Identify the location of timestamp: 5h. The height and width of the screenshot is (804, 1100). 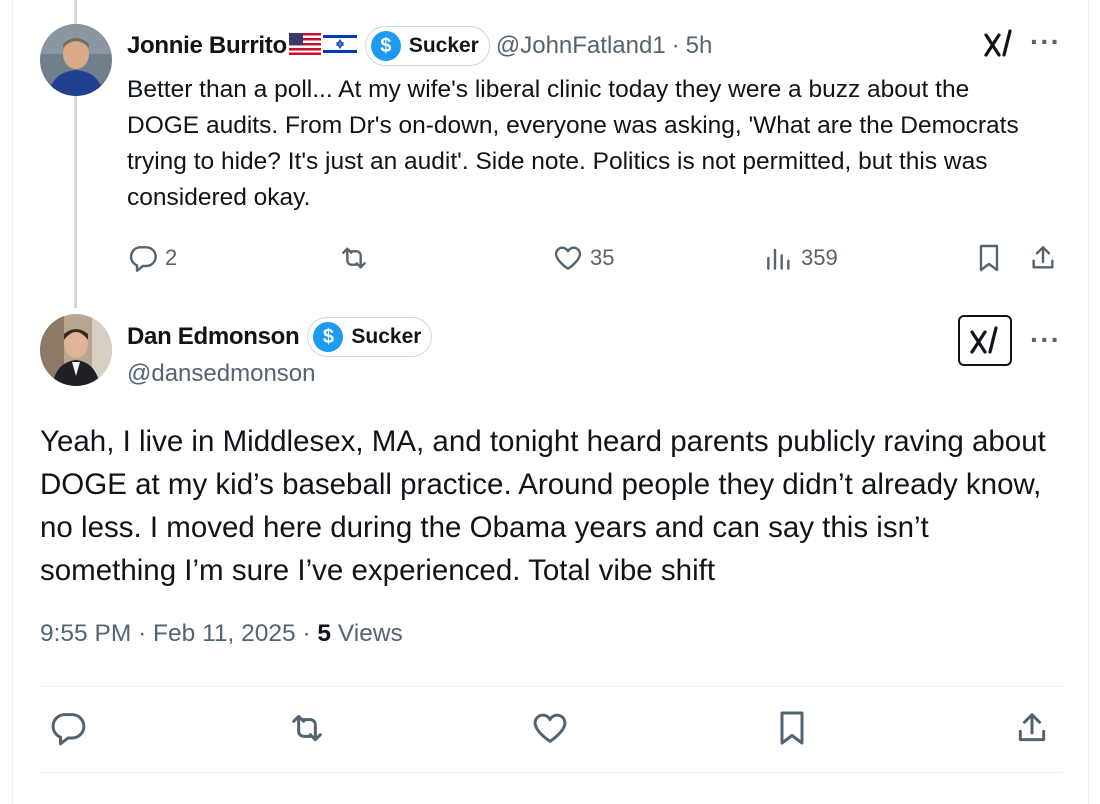
(699, 46).